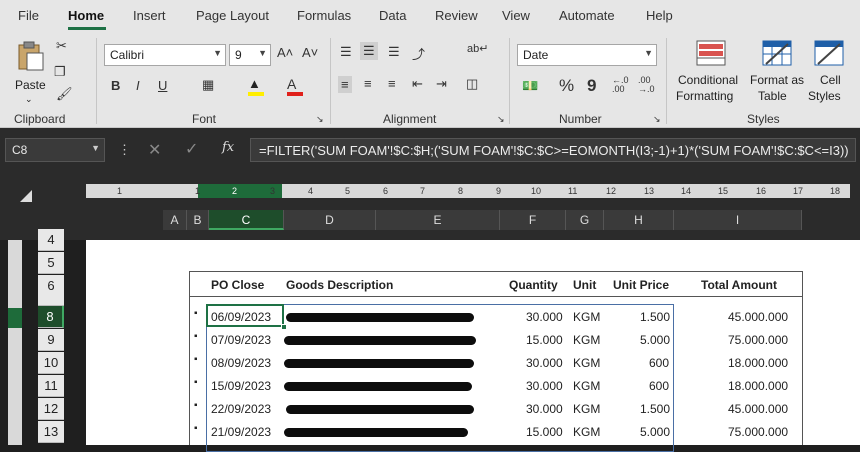 This screenshot has width=860, height=452. Describe the element at coordinates (530, 86) in the screenshot. I see `accounting-format-icon: 💵` at that location.